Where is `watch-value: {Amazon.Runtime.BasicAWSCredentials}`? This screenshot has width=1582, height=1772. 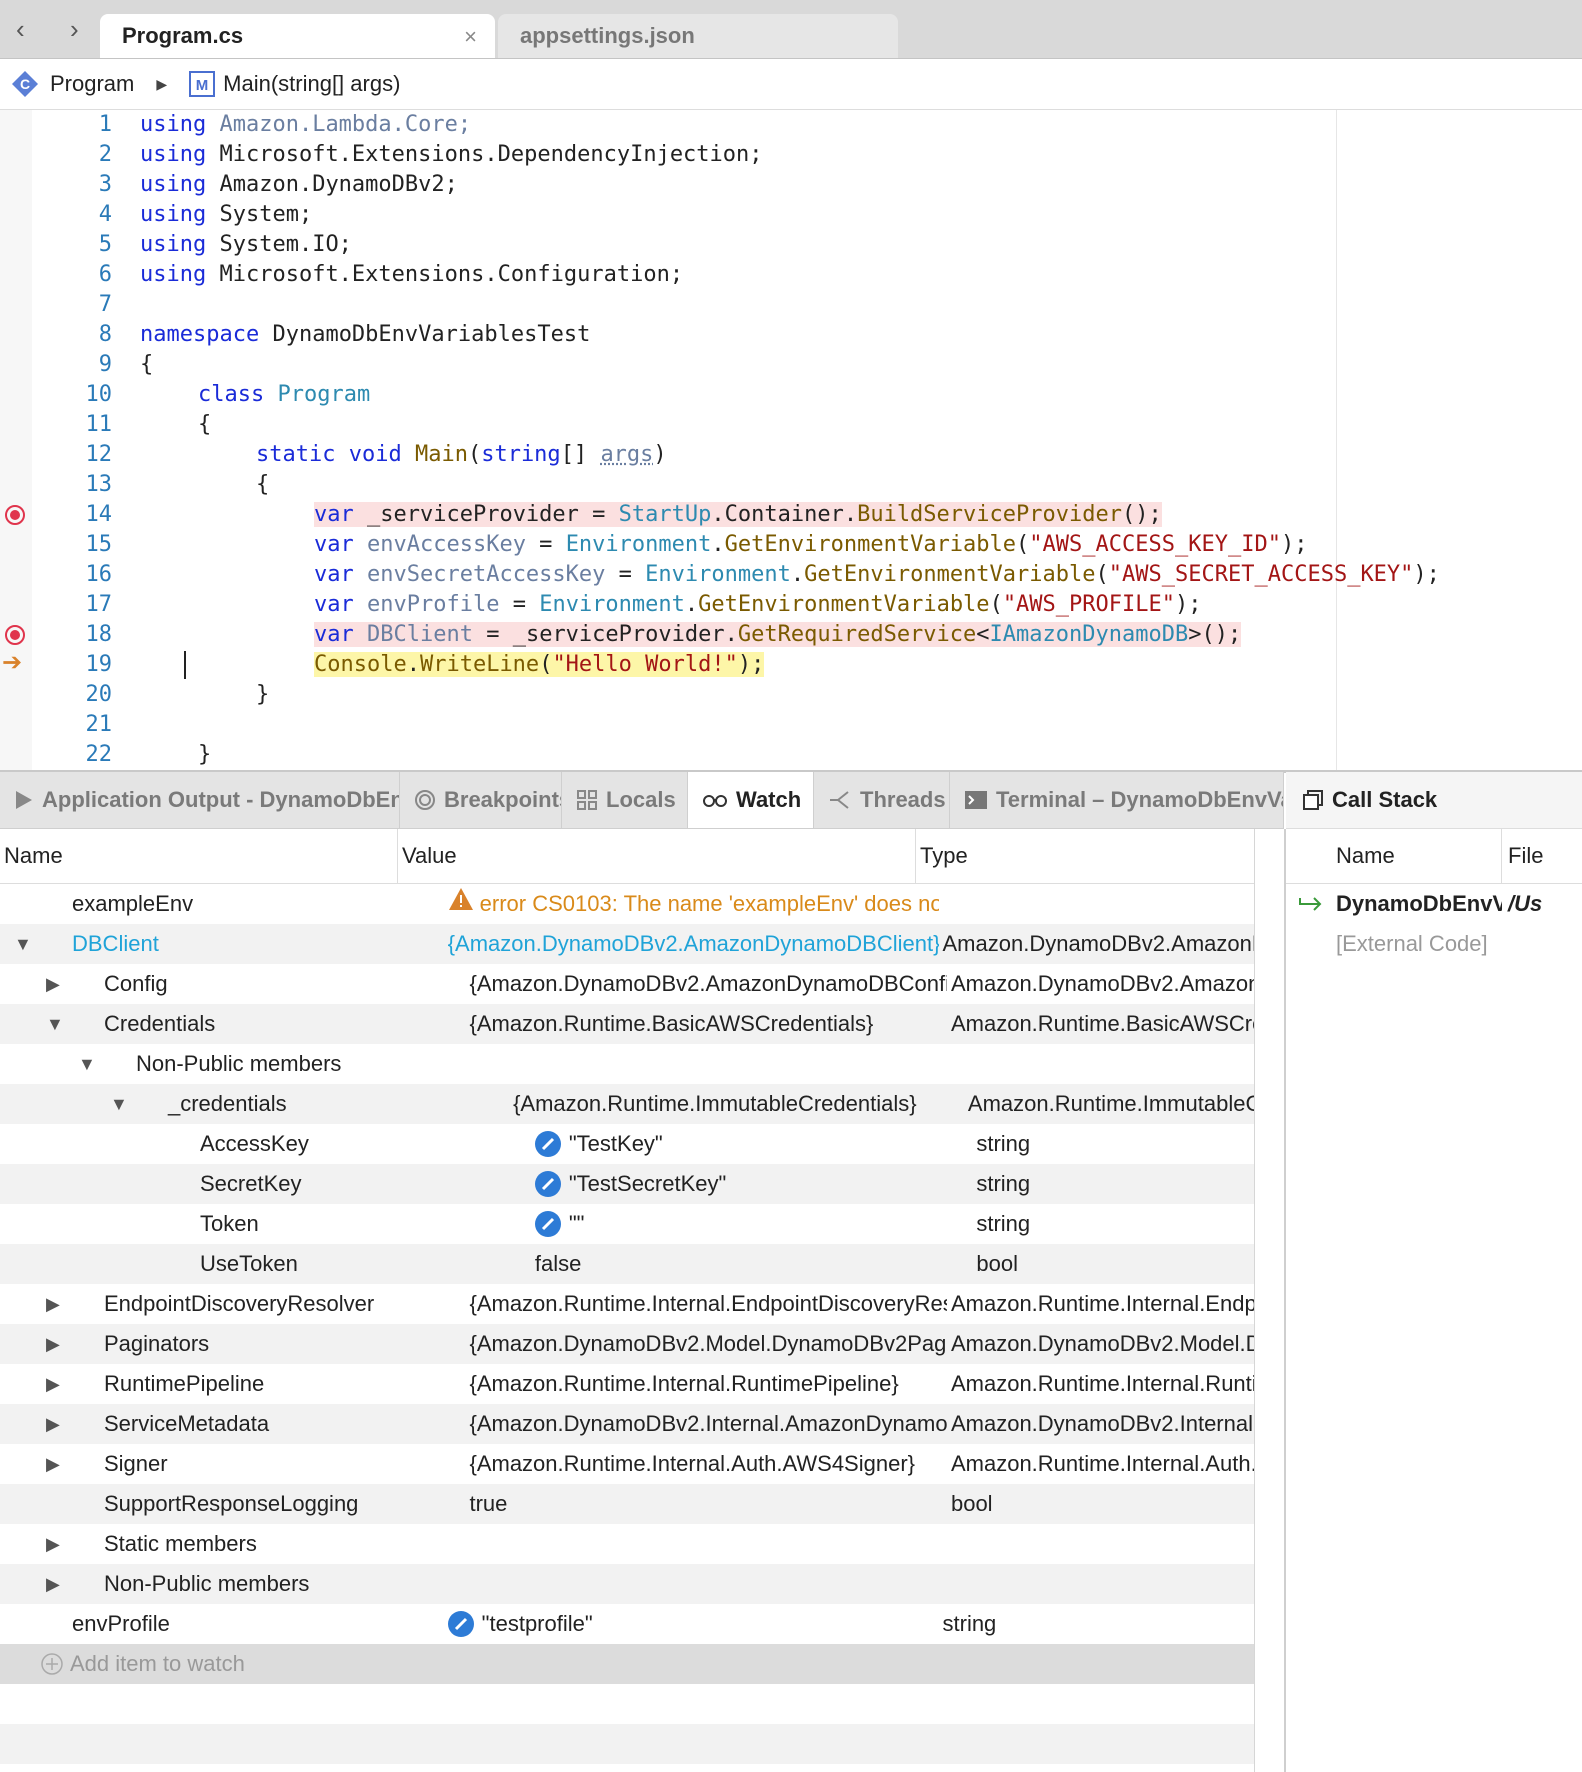
watch-value: {Amazon.Runtime.BasicAWSCredentials} is located at coordinates (671, 1023).